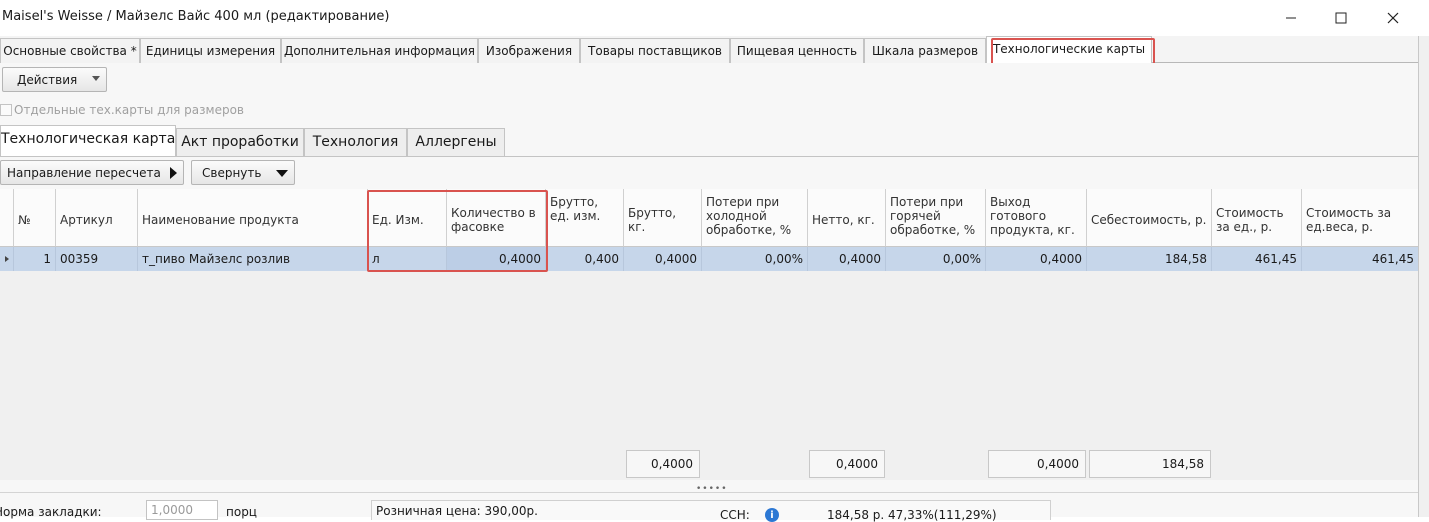 This screenshot has width=1429, height=522. What do you see at coordinates (847, 464) in the screenshot?
I see `total-netto-kg: 0,4000` at bounding box center [847, 464].